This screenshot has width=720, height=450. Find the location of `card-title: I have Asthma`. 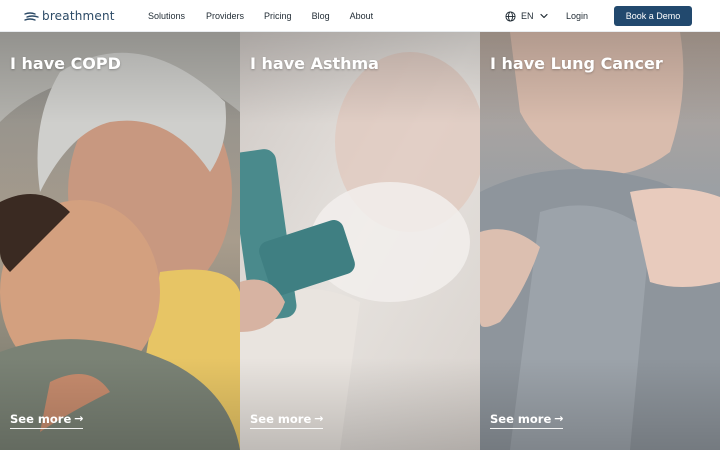

card-title: I have Asthma is located at coordinates (314, 63).